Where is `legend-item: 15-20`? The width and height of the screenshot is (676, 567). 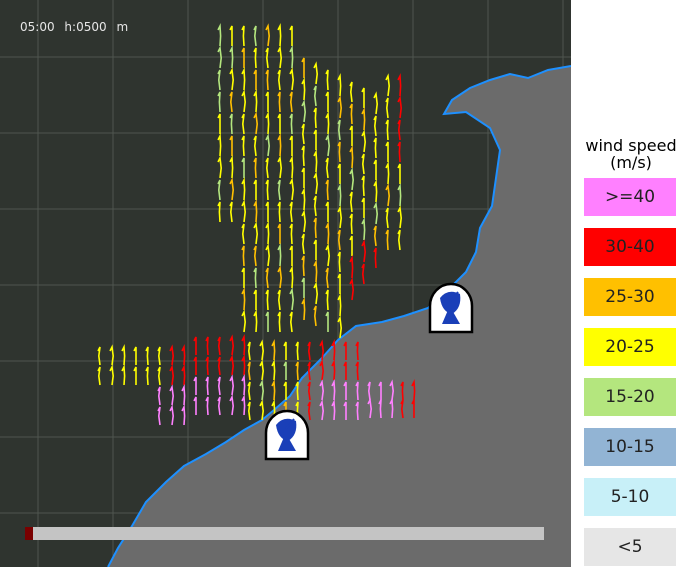 legend-item: 15-20 is located at coordinates (630, 397).